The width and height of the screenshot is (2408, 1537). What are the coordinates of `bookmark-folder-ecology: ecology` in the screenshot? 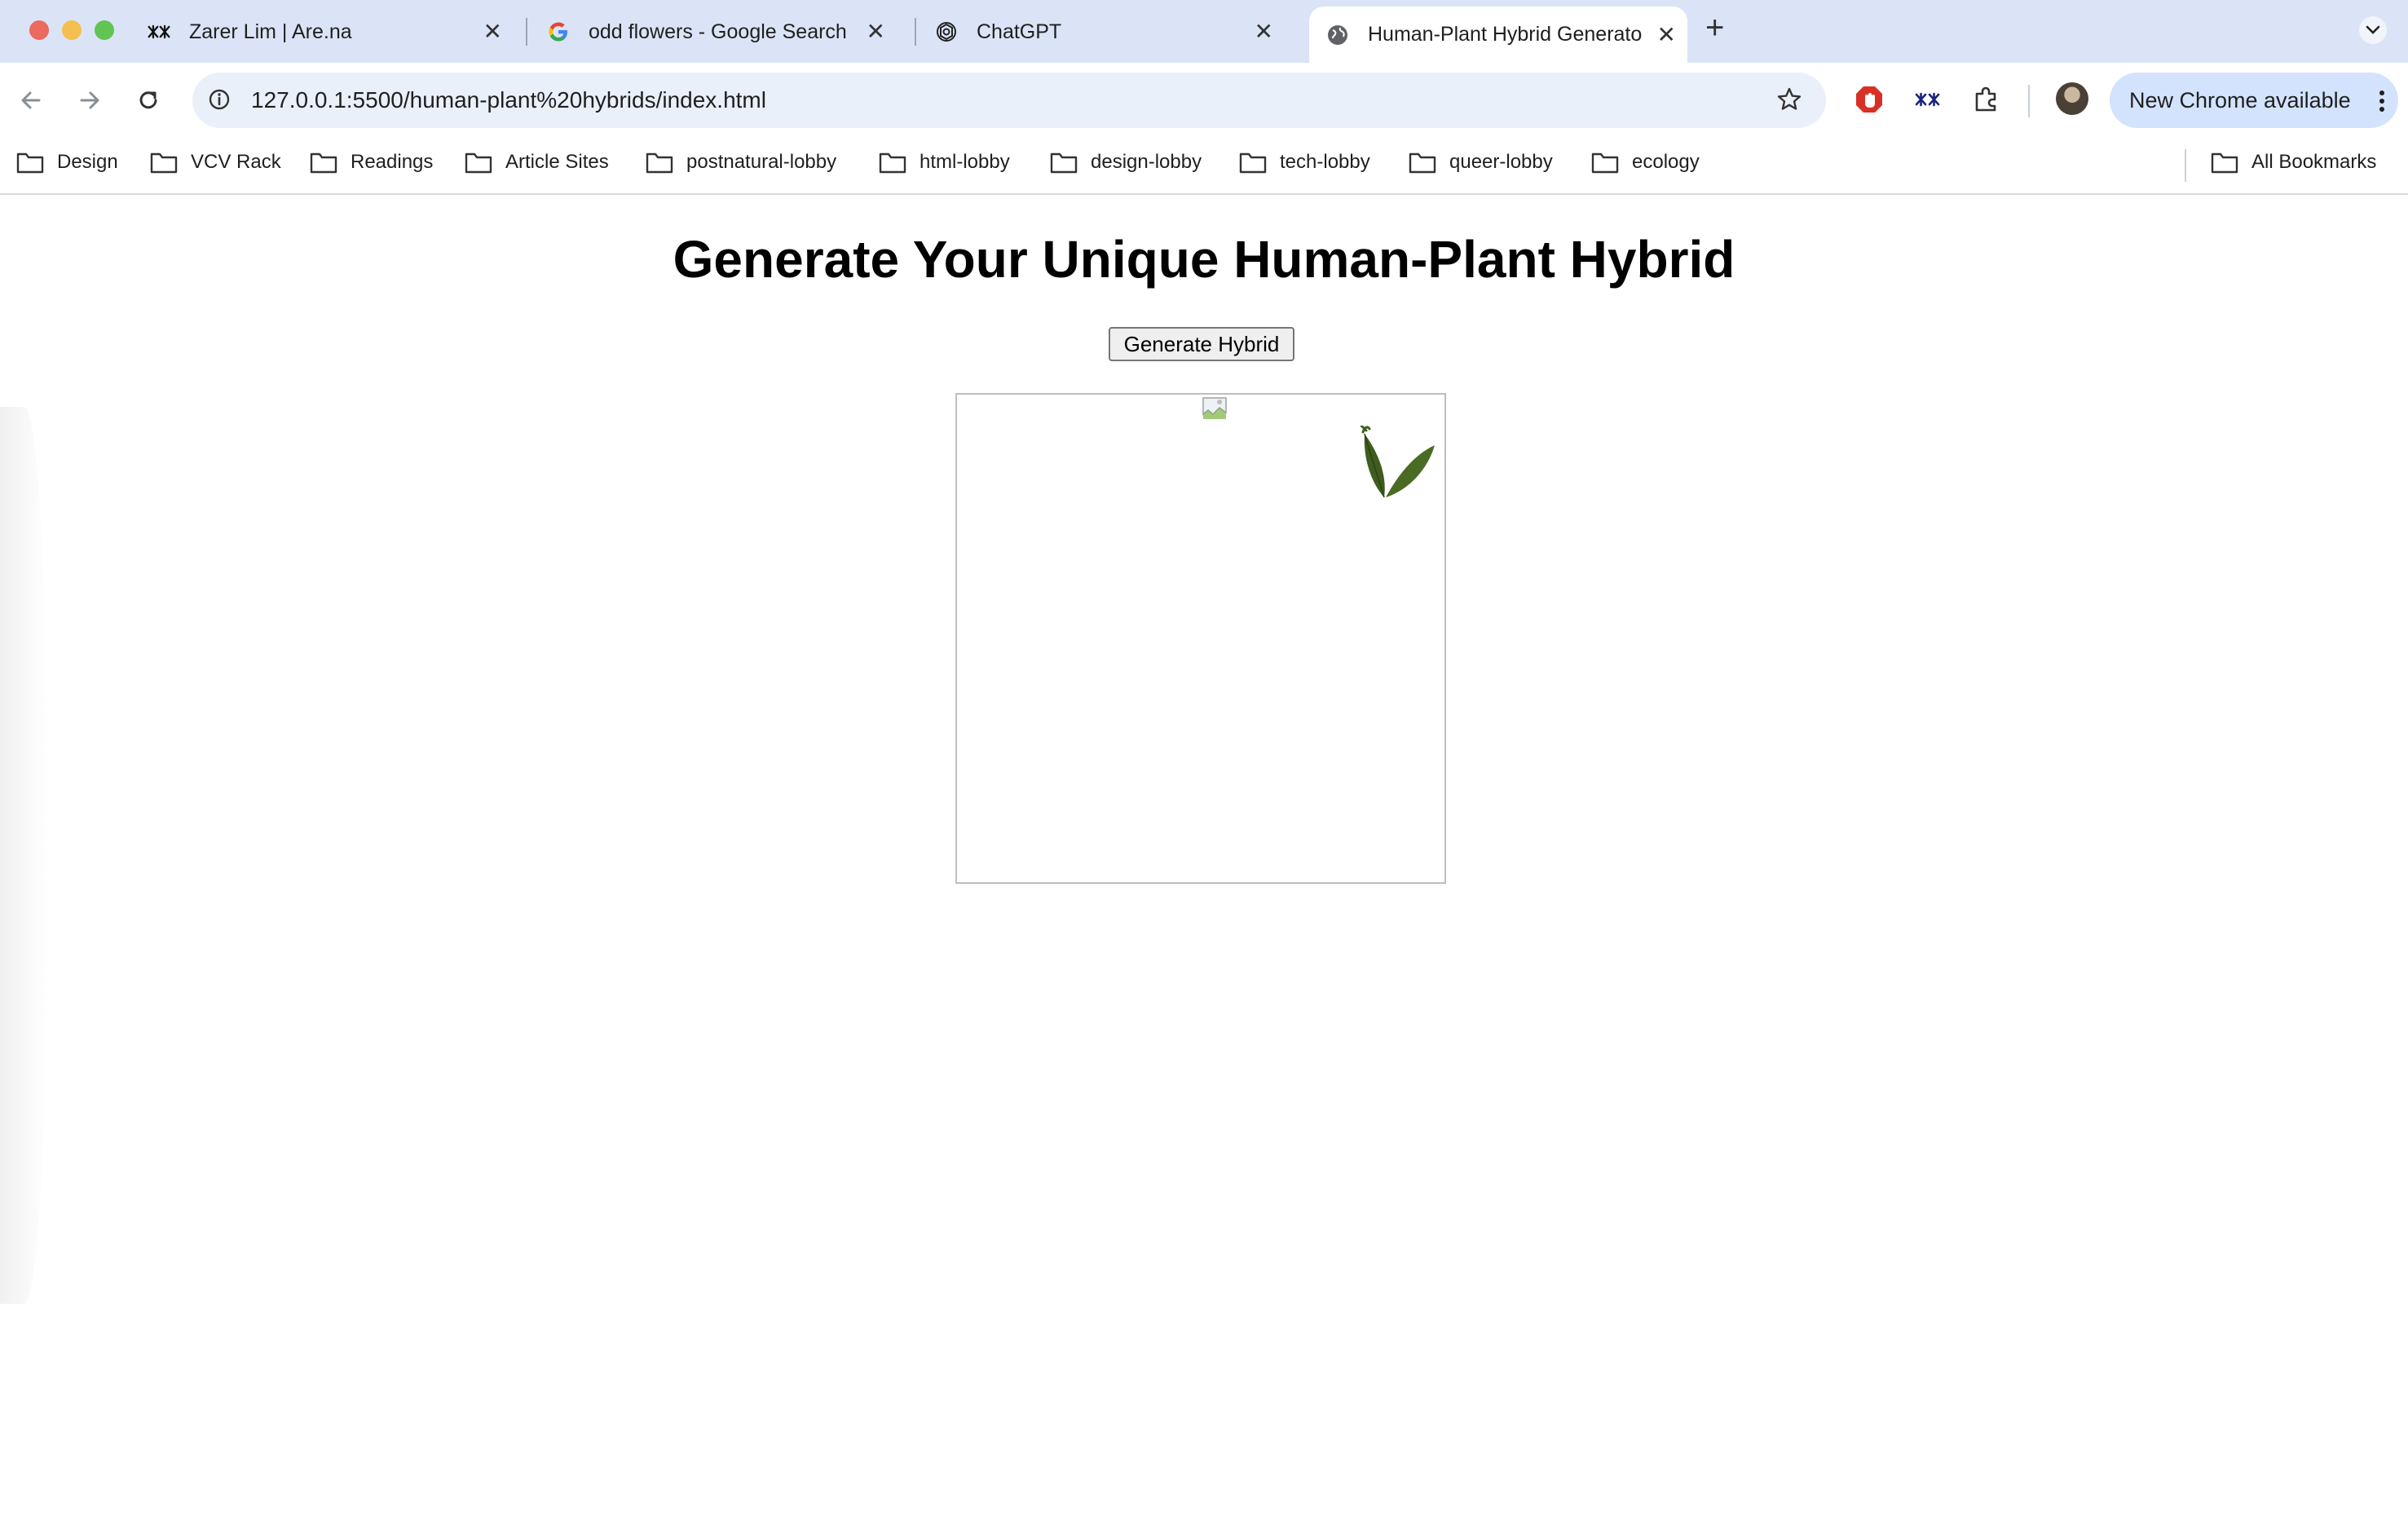 It's located at (1645, 162).